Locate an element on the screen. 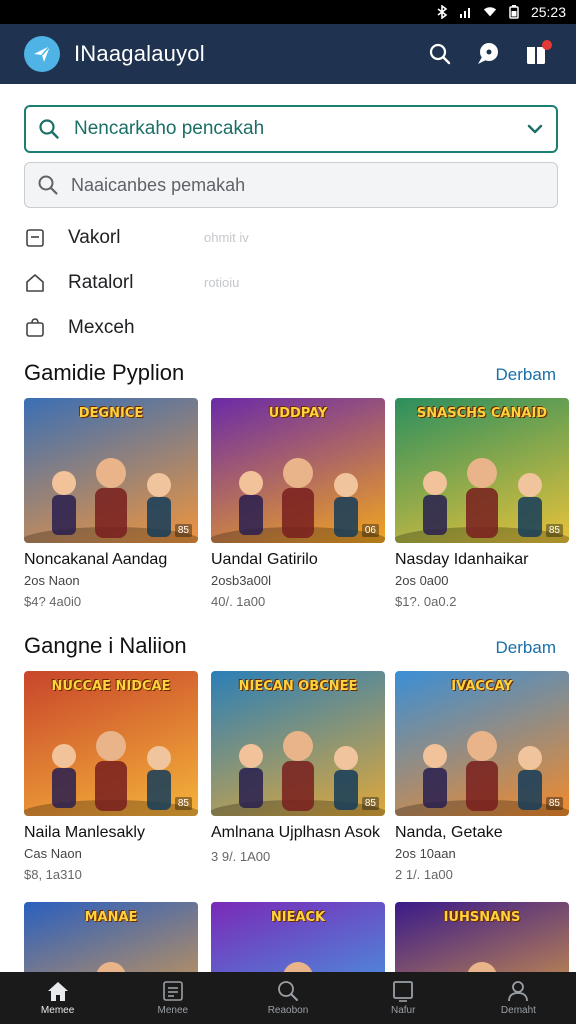  game-thumbnail: SNASCHS CANAID 85 is located at coordinates (482, 470).